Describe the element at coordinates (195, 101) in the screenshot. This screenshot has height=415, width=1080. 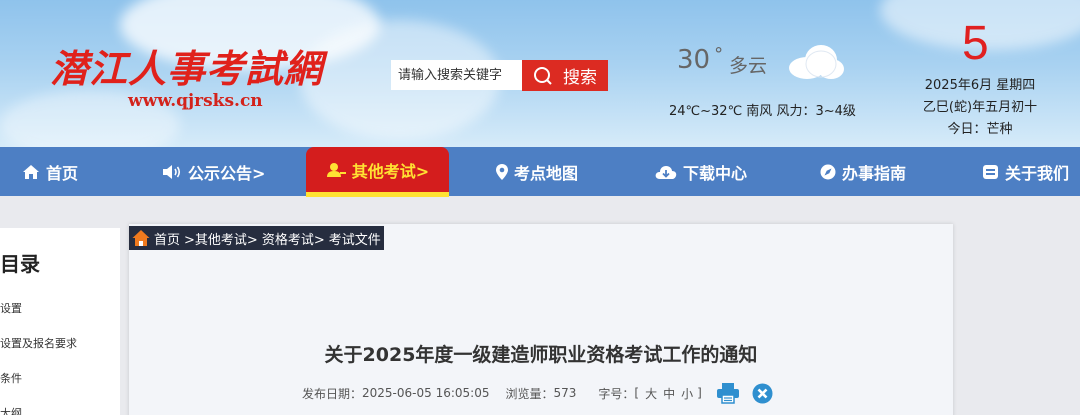
I see `site-url: www.qjrsks.cn` at that location.